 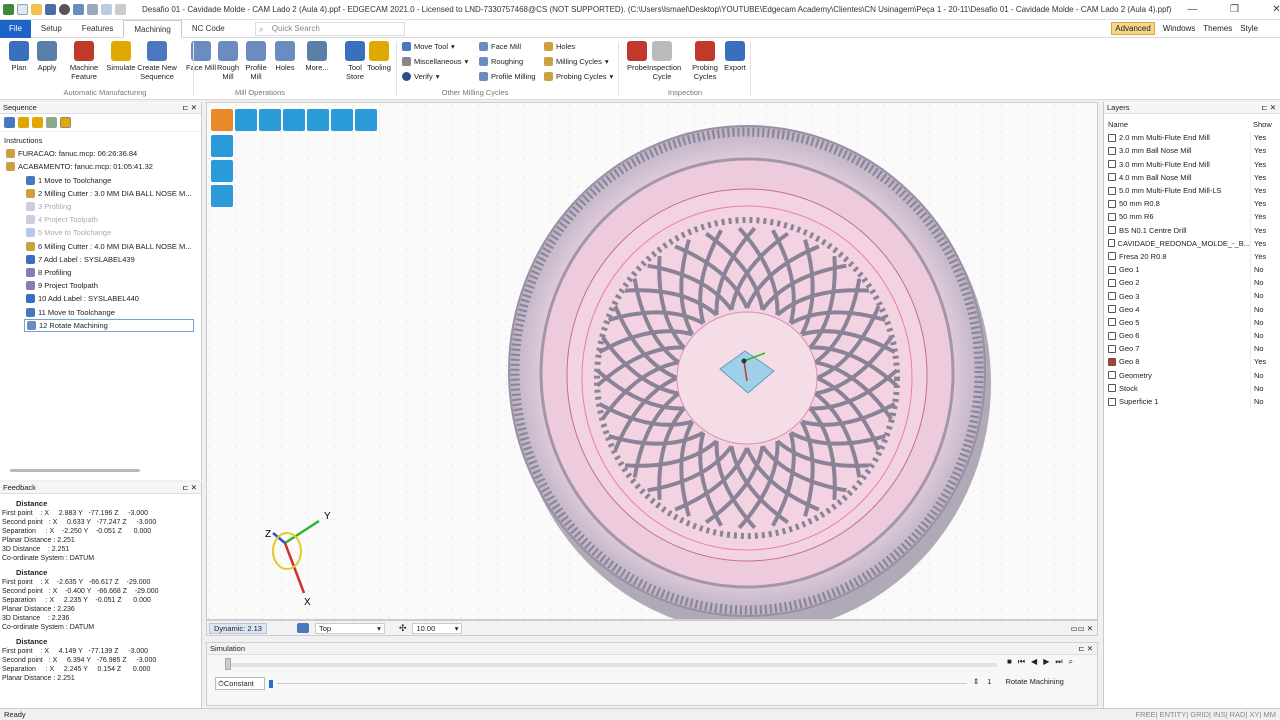 I want to click on probing-cycles-small-button: Probing Cycles ▾, so click(x=578, y=76).